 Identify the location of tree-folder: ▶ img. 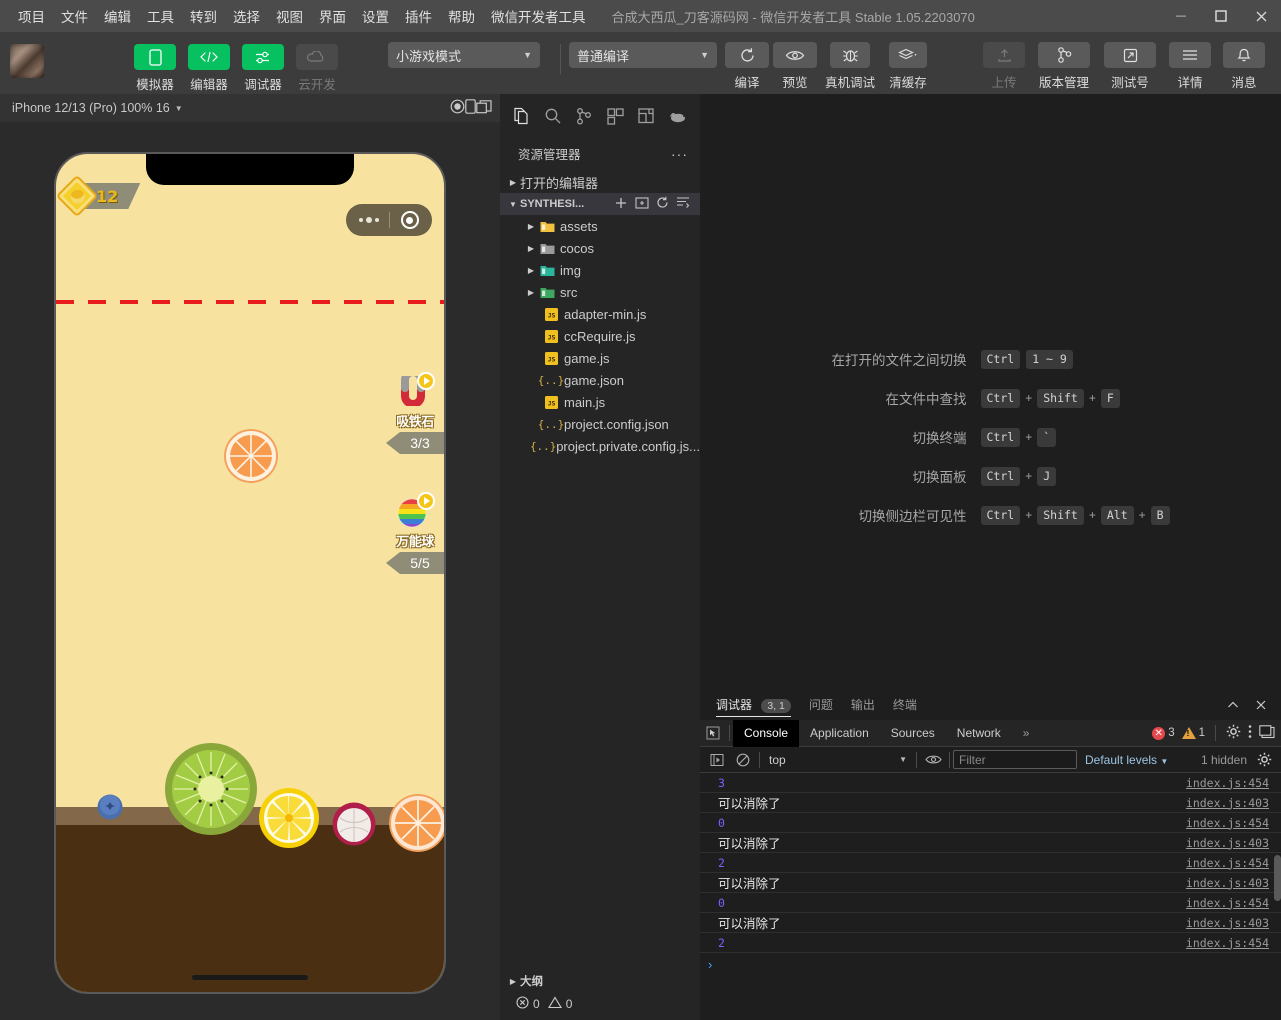
(600, 270).